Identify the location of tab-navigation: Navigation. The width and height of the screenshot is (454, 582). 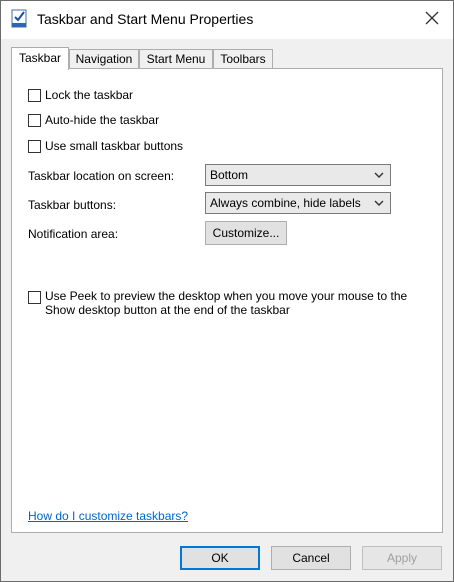
(104, 59).